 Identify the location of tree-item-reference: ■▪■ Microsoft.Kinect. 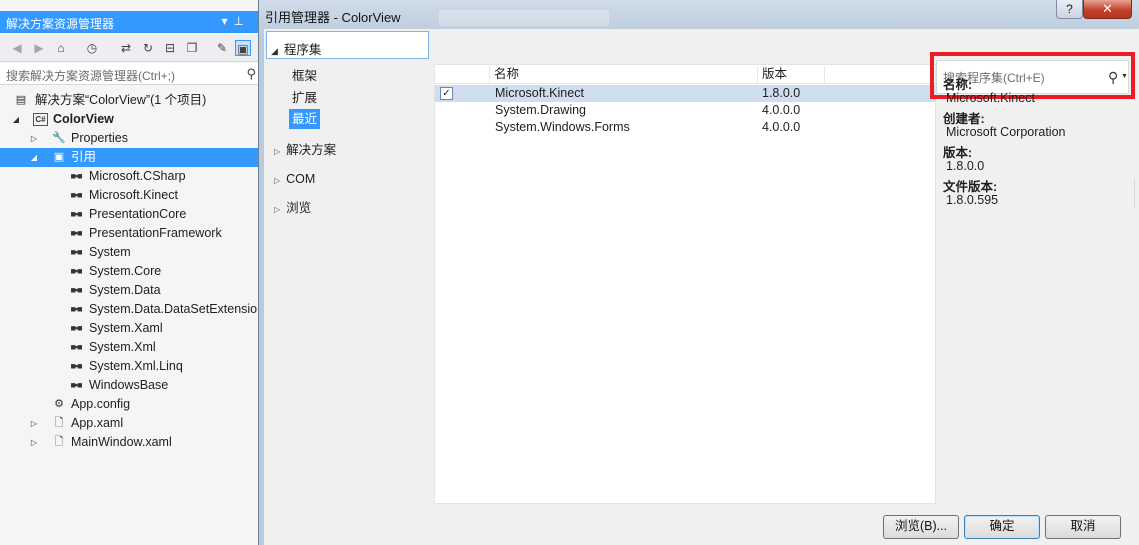
(129, 195).